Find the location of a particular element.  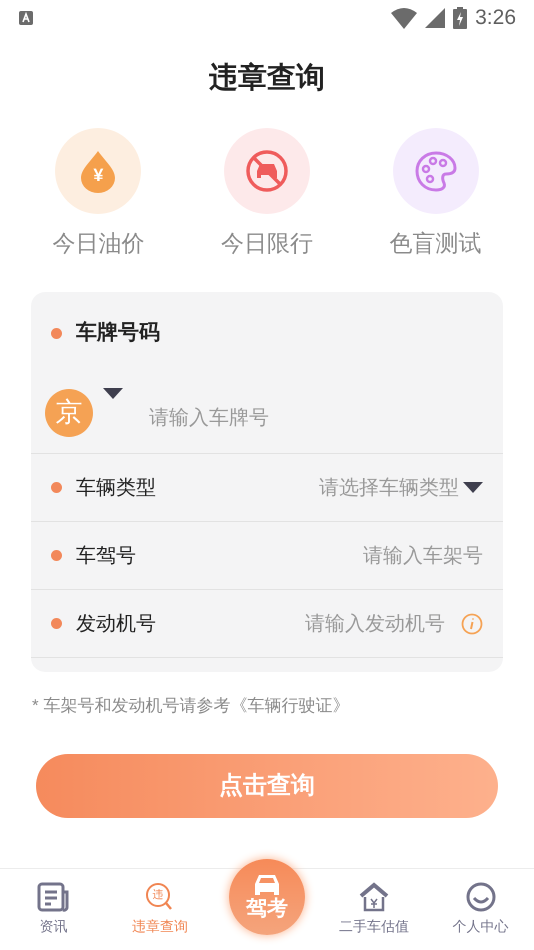

shortcut-button: ¥ 今日油价 is located at coordinates (98, 193).